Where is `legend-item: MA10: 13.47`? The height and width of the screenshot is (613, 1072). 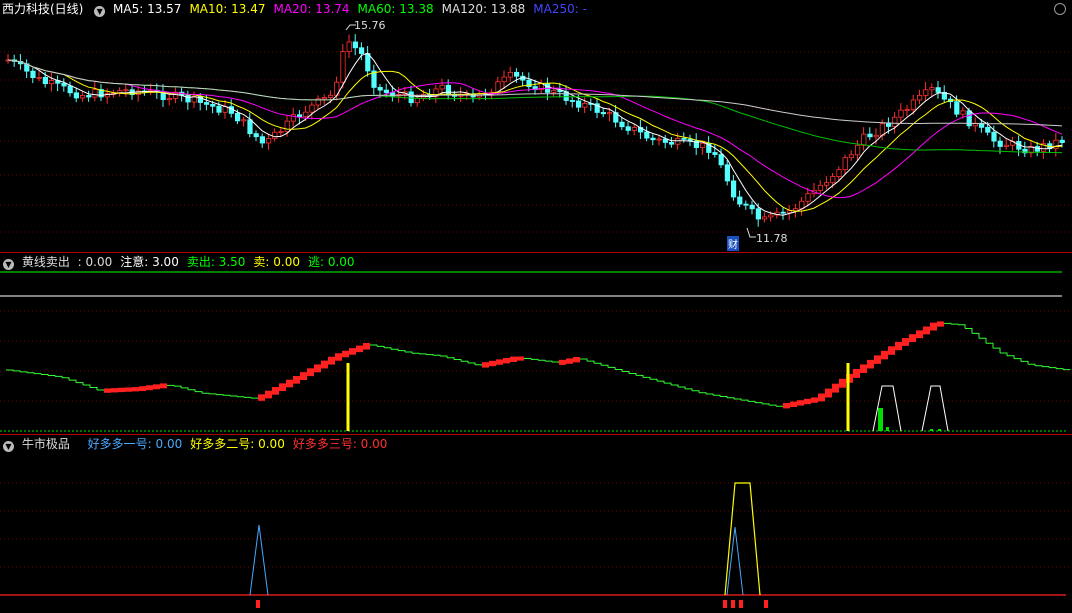 legend-item: MA10: 13.47 is located at coordinates (227, 9).